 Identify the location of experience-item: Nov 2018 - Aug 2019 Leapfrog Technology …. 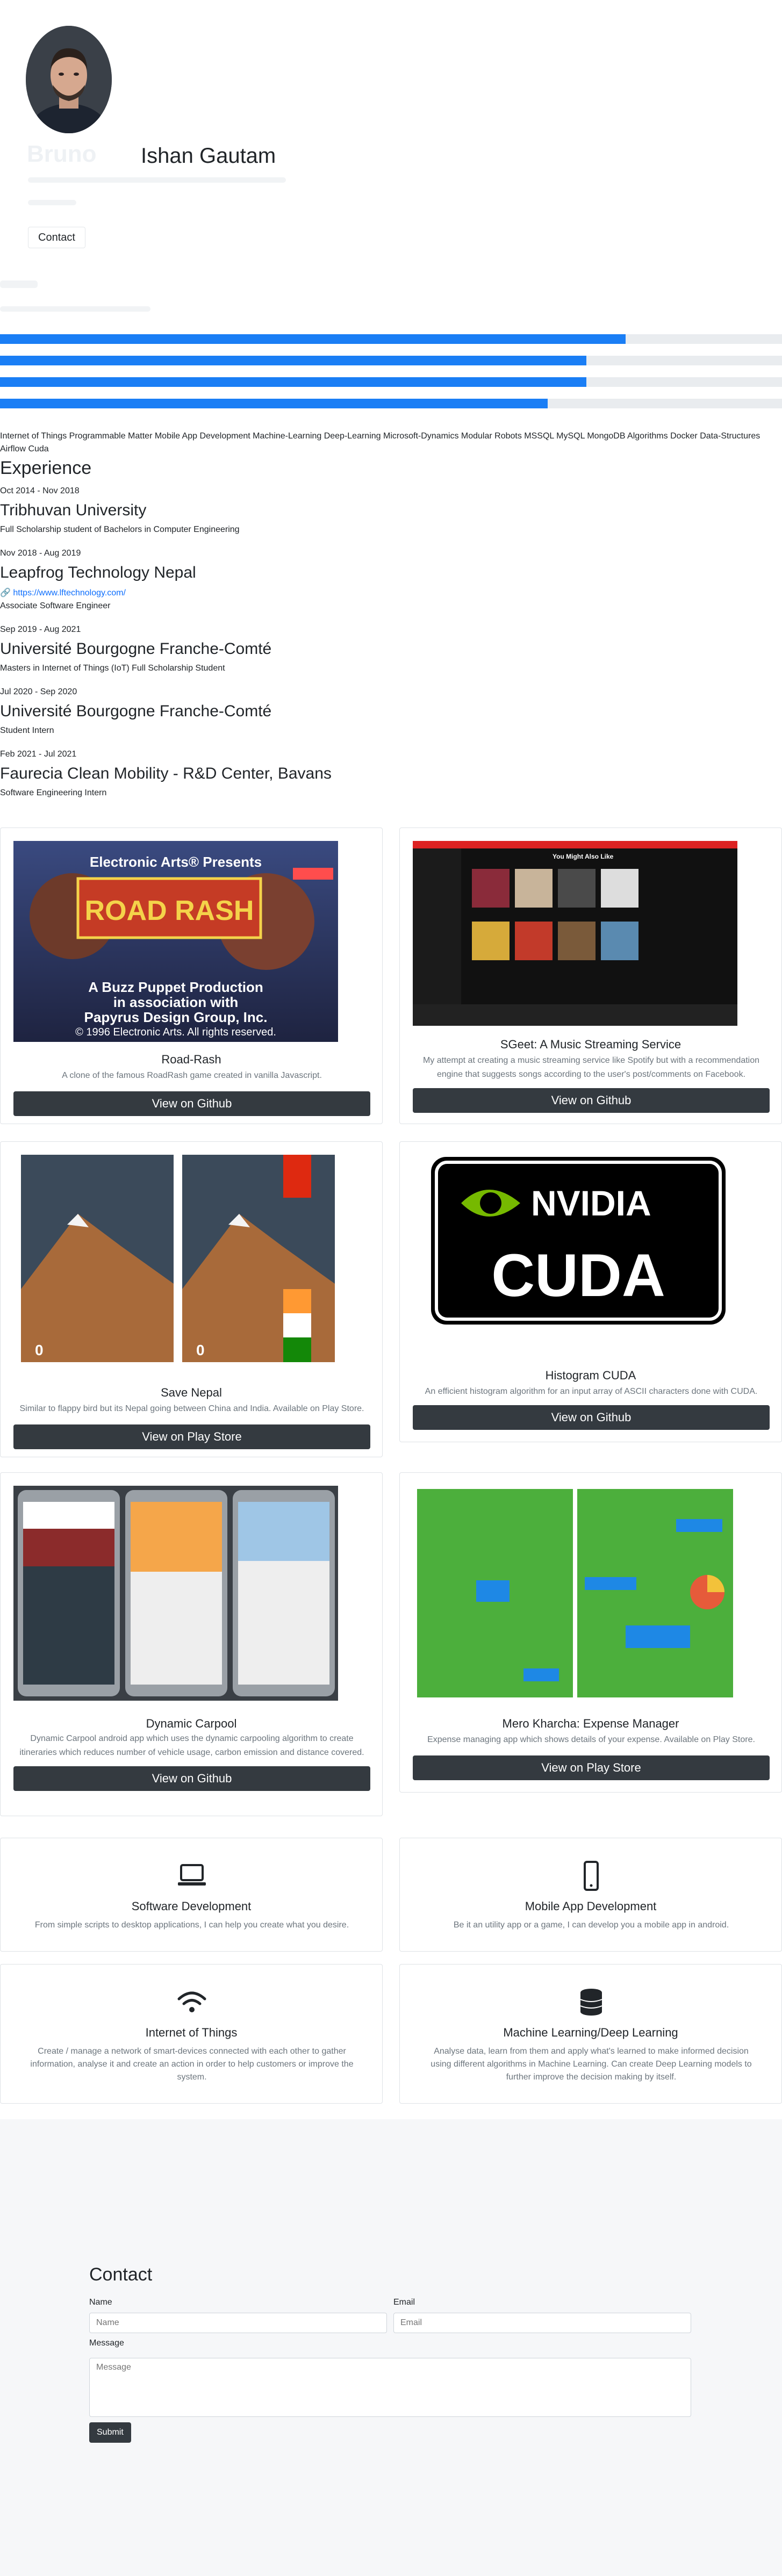
(391, 580).